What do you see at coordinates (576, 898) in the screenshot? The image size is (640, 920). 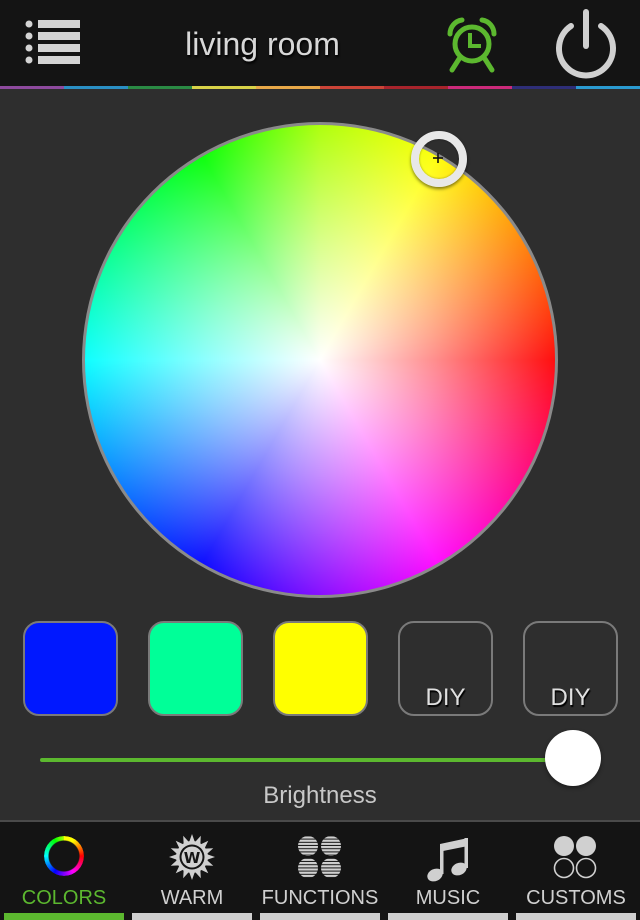 I see `tab-label: CUSTOMS` at bounding box center [576, 898].